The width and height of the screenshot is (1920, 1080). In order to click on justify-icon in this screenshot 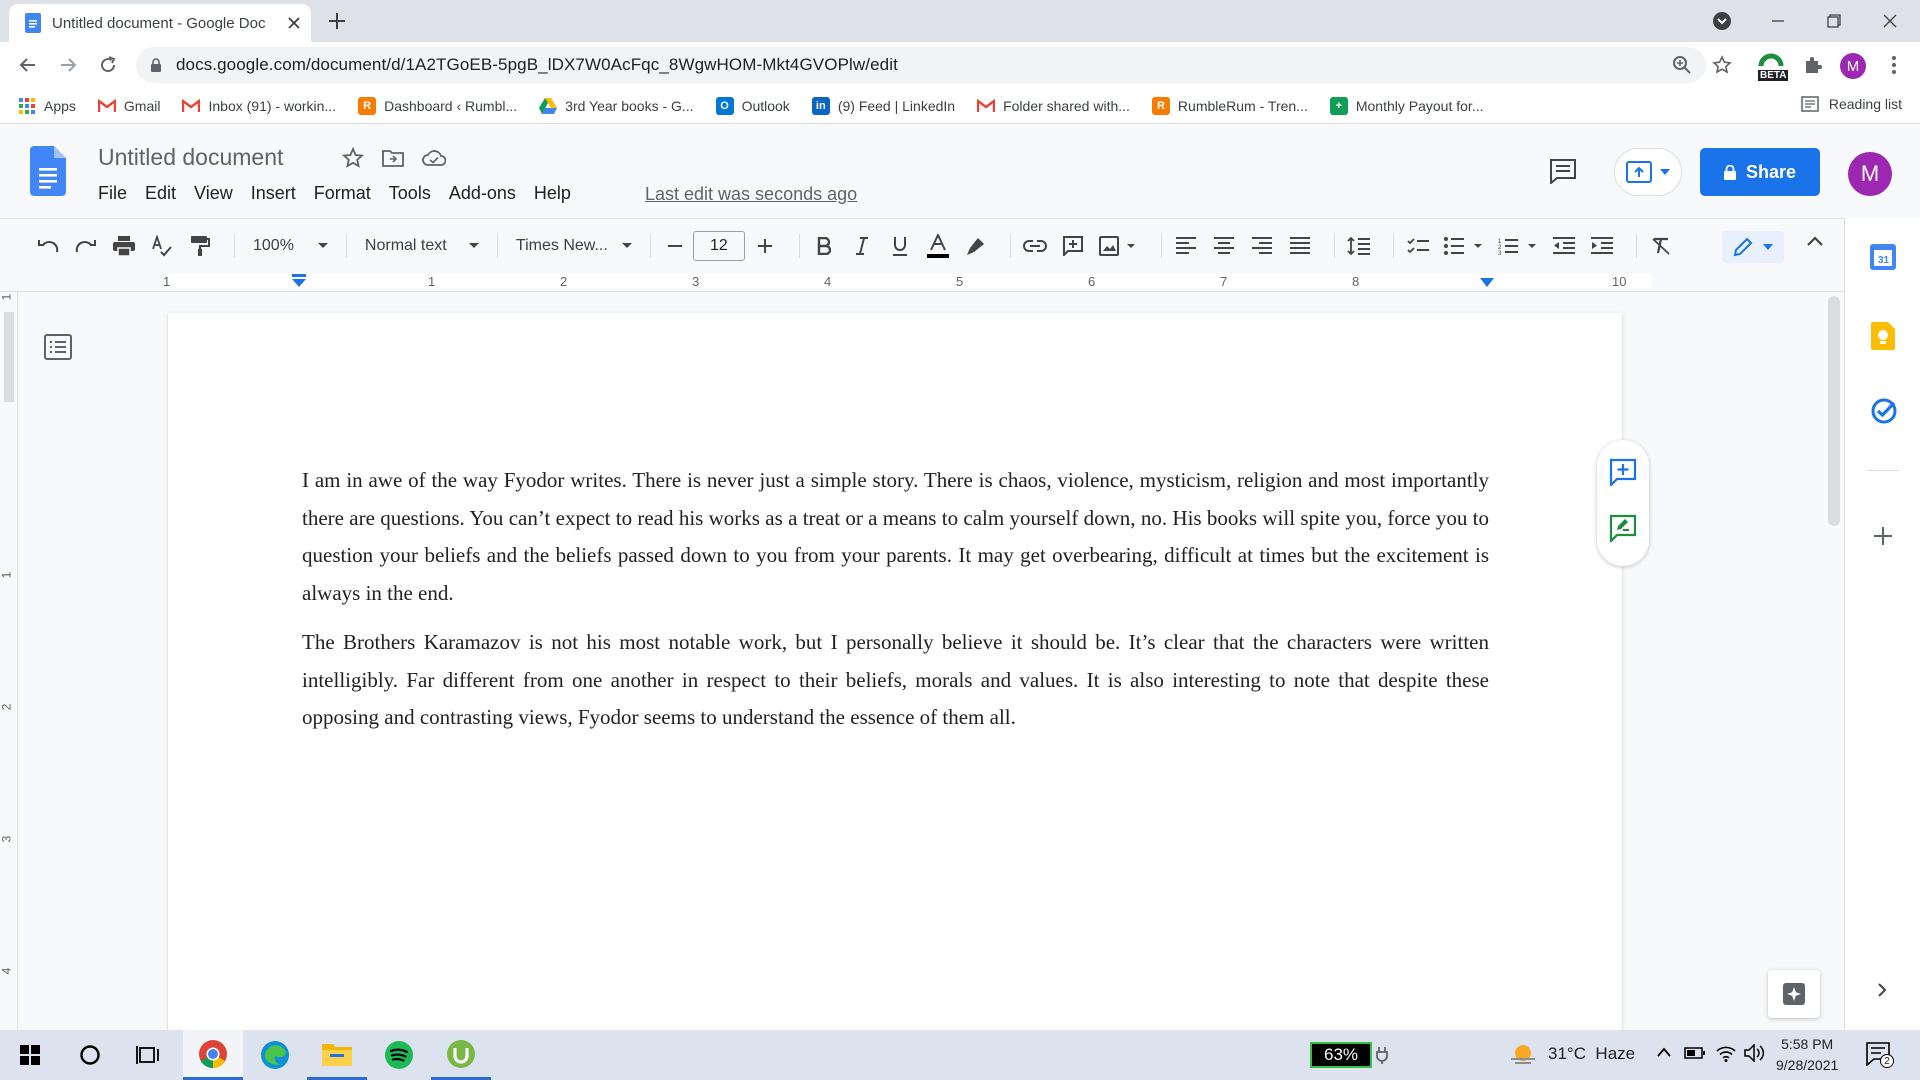, I will do `click(1300, 246)`.